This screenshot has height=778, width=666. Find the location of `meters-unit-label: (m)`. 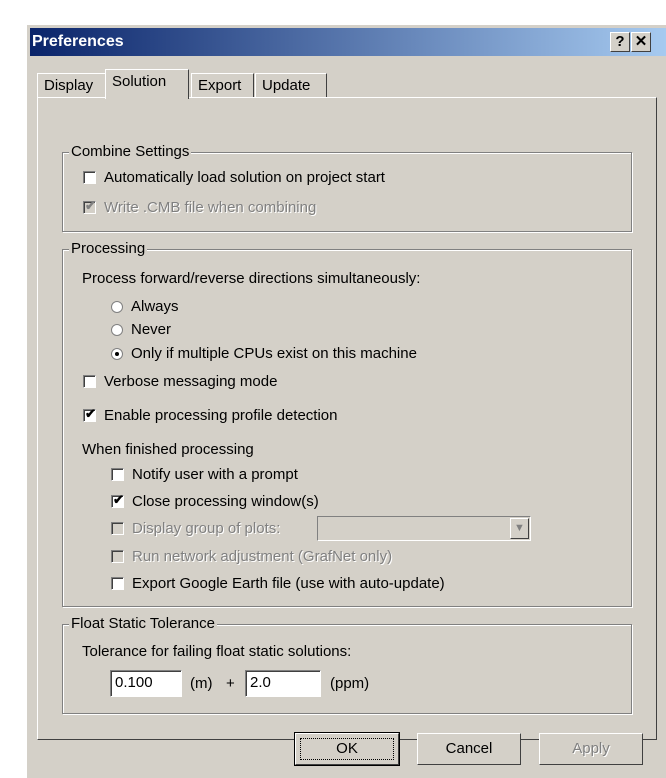

meters-unit-label: (m) is located at coordinates (201, 683).